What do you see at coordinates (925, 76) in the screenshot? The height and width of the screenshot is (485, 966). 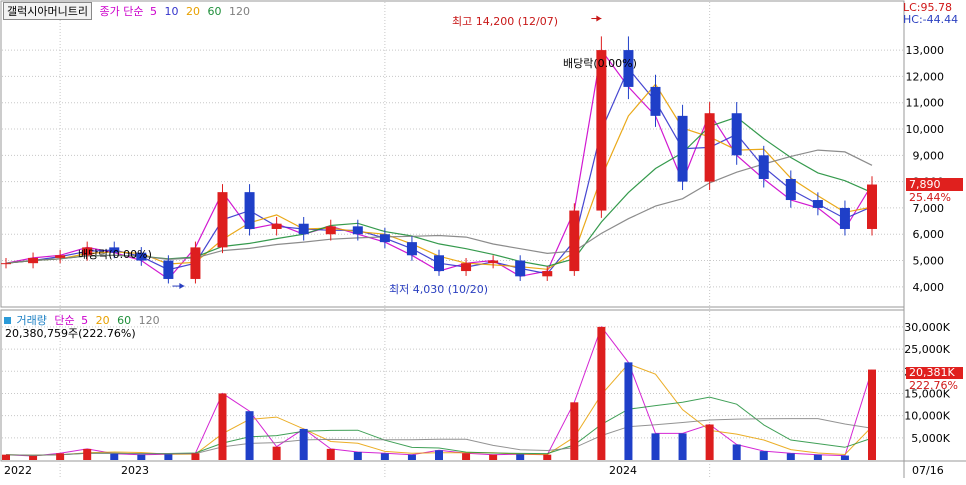 I see `price-tick-label: 12,000` at bounding box center [925, 76].